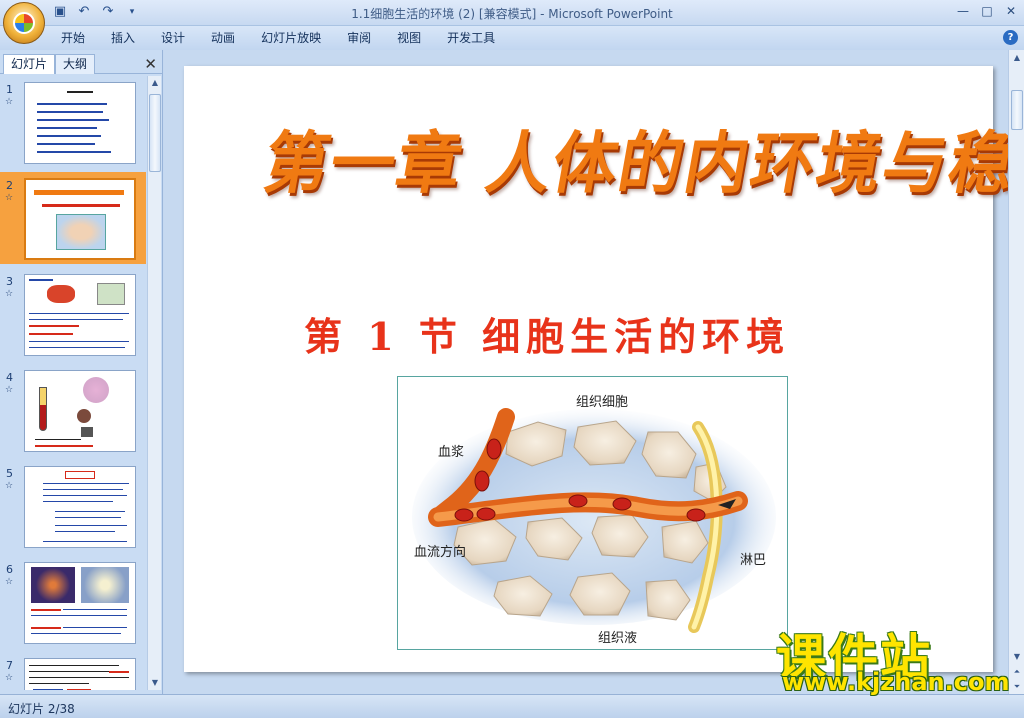  I want to click on minimize-button: —, so click(963, 11).